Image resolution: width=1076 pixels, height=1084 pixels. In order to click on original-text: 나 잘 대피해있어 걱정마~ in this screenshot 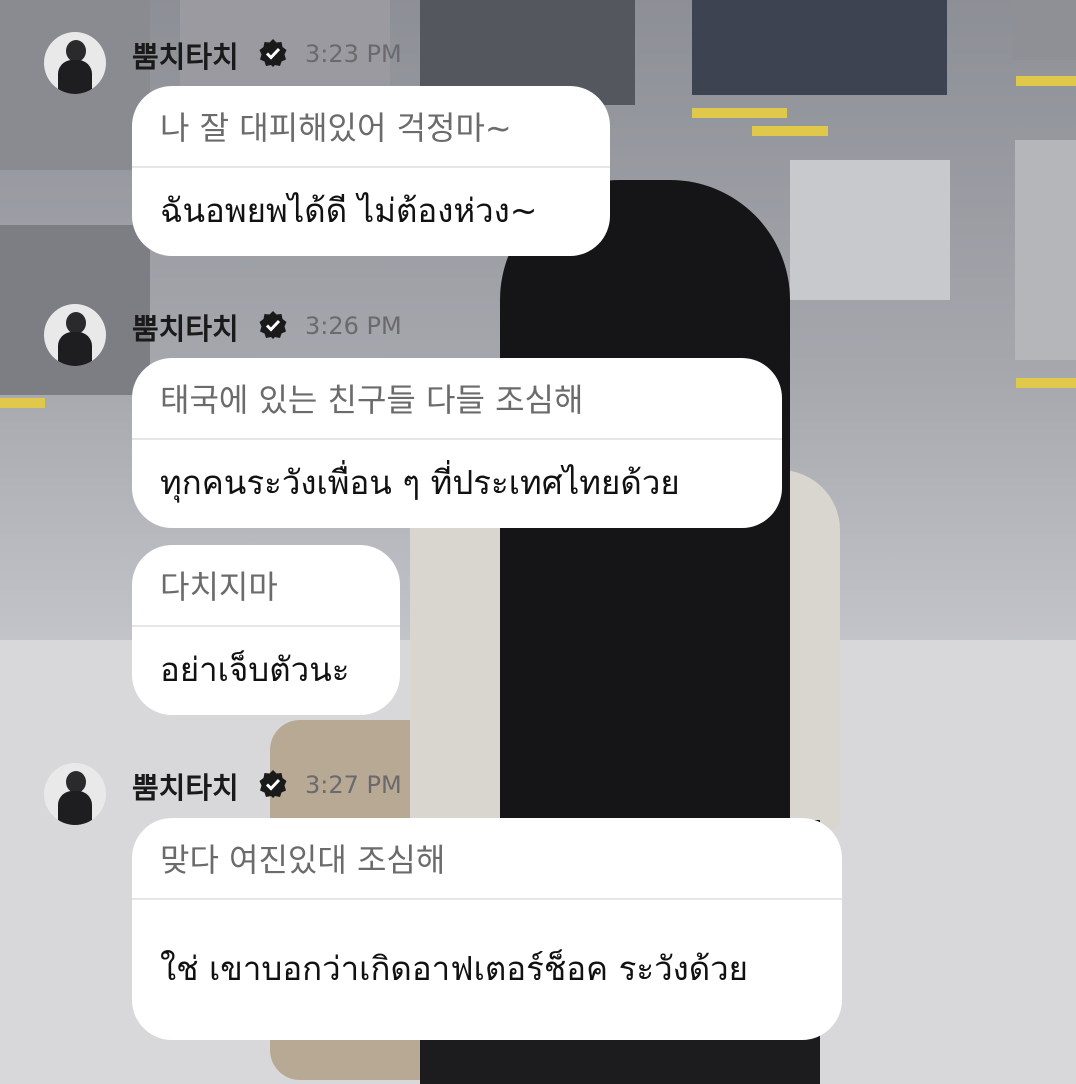, I will do `click(336, 128)`.